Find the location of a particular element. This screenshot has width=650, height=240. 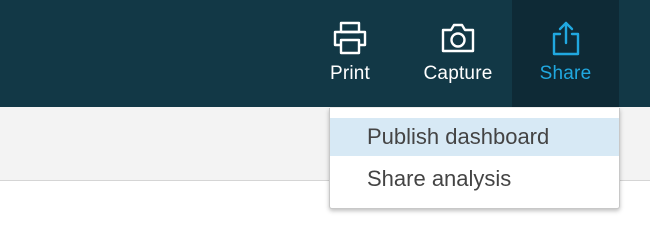

print-button: Print is located at coordinates (350, 53).